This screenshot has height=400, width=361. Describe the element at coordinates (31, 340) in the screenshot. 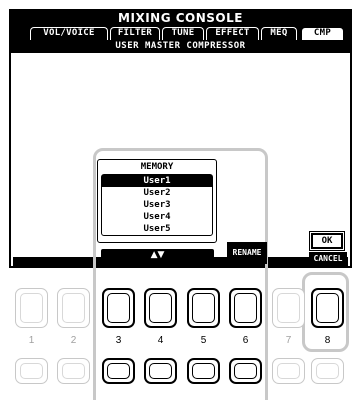

I see `button-number-1: 1` at that location.